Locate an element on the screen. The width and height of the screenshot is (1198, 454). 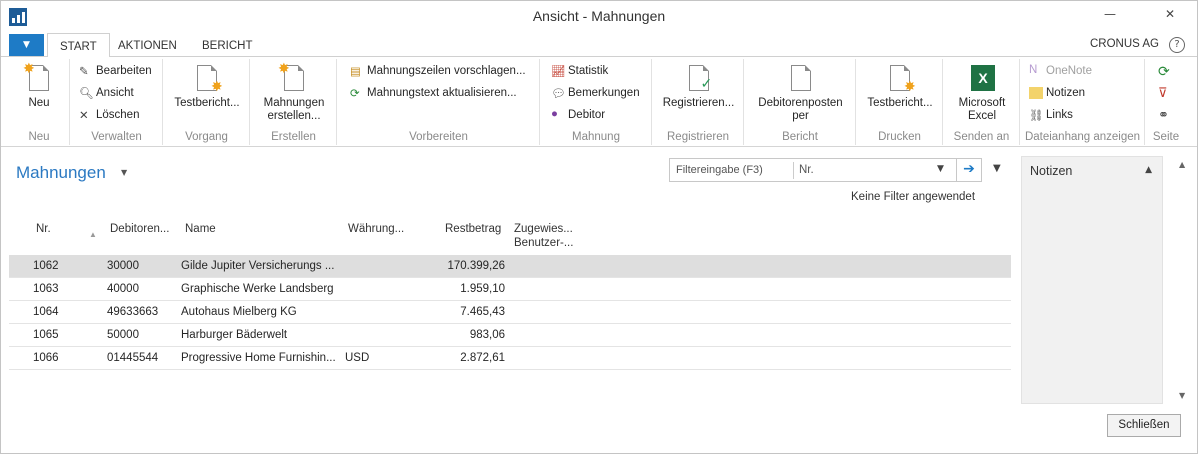
chevron-down-icon: ▼ is located at coordinates (124, 172).